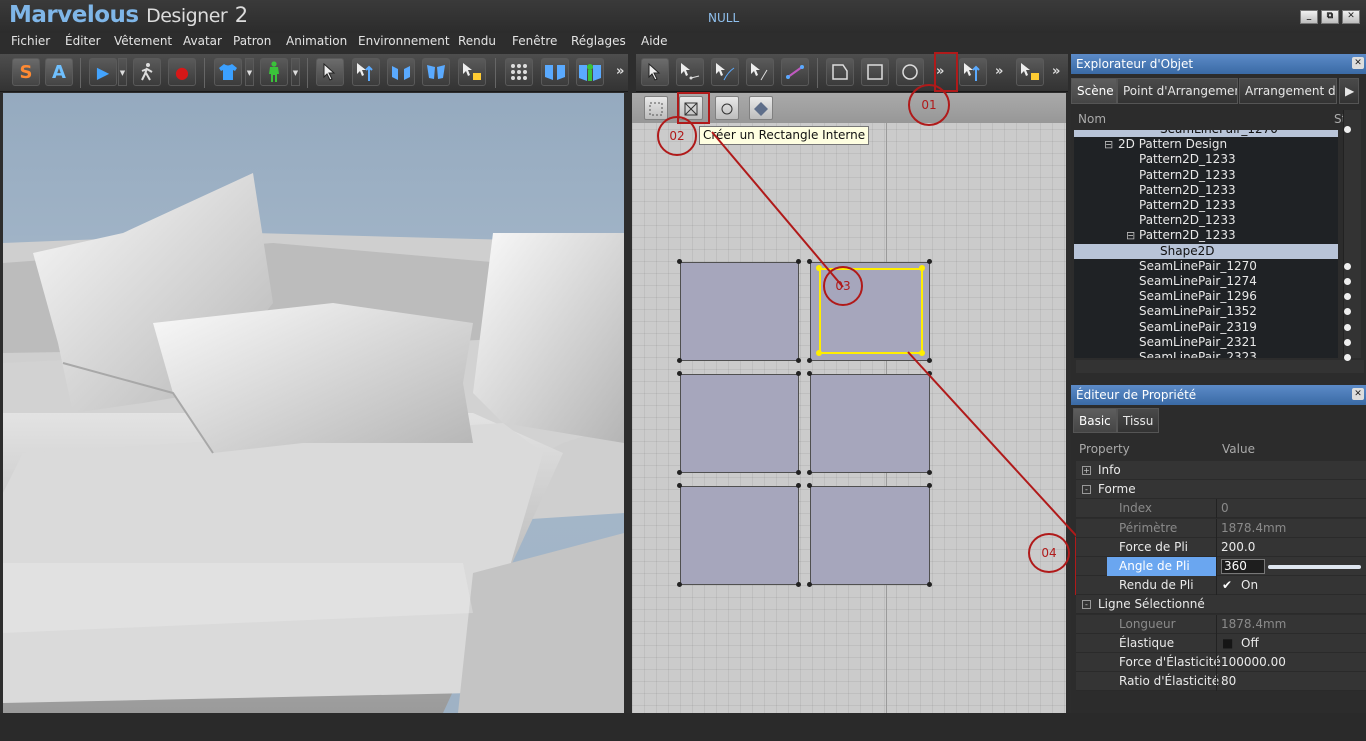 The height and width of the screenshot is (741, 1366). Describe the element at coordinates (795, 72) in the screenshot. I see `seam-icon` at that location.